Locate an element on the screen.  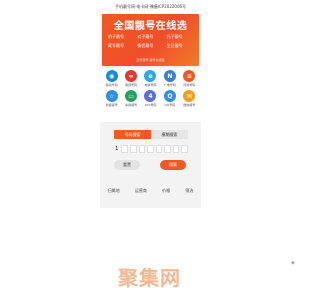
banner-item: 尾号靓号 is located at coordinates (116, 45).